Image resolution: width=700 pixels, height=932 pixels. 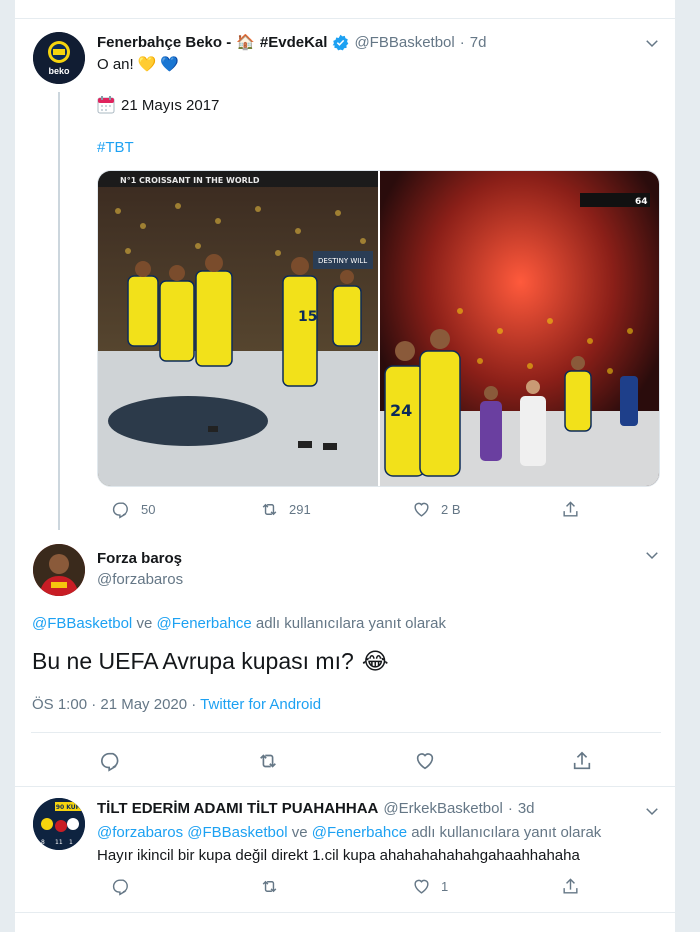 I want to click on verified-badge-icon, so click(x=341, y=42).